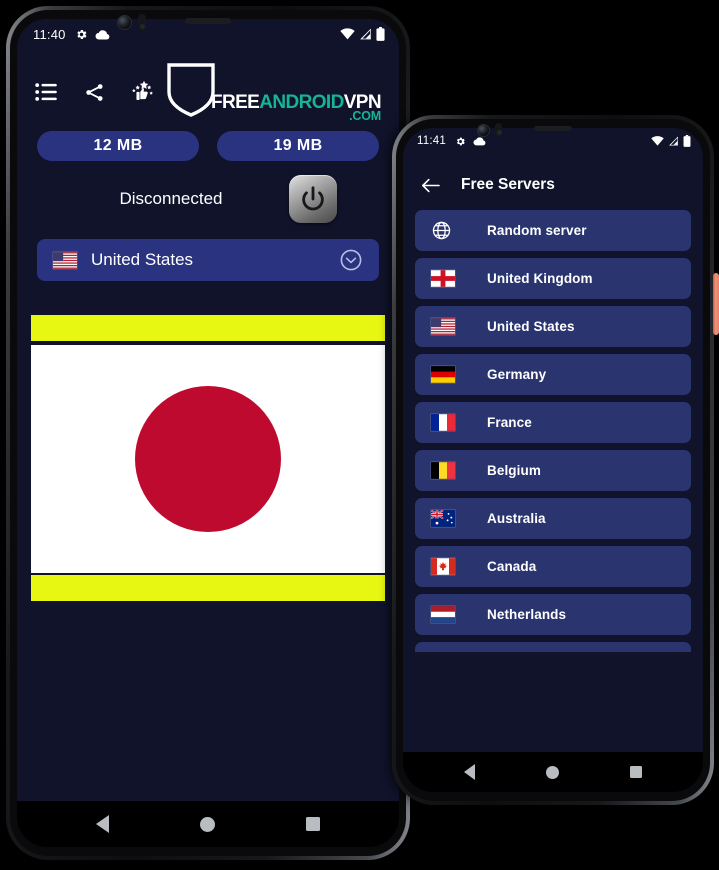 The height and width of the screenshot is (870, 719). Describe the element at coordinates (509, 422) in the screenshot. I see `server-name: France` at that location.